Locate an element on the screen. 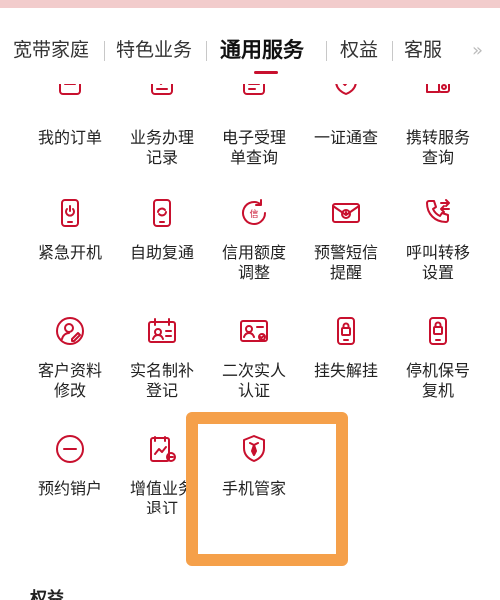  svg-text: 信 is located at coordinates (253, 214).